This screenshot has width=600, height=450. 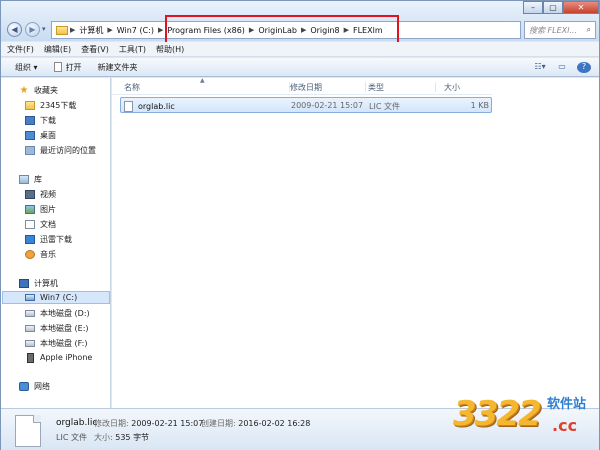 What do you see at coordinates (60, 150) in the screenshot?
I see `sidebar-item-recent-places: 最近访问的位置` at bounding box center [60, 150].